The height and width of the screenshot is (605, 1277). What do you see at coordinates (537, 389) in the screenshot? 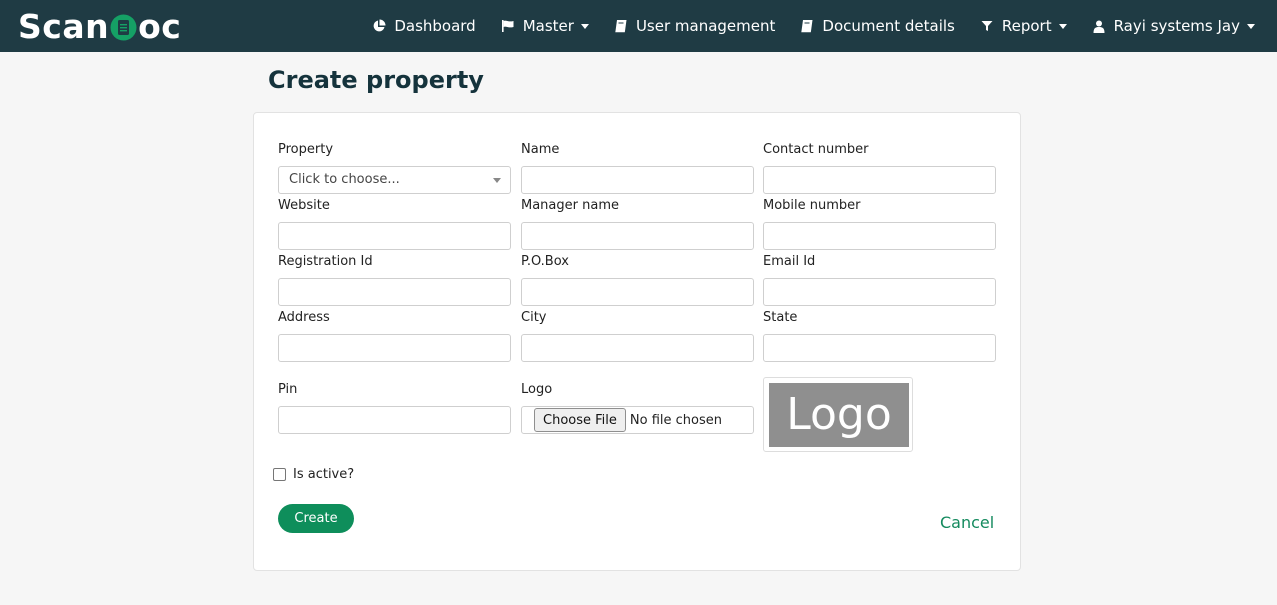
I see `logo-label: Logo` at bounding box center [537, 389].